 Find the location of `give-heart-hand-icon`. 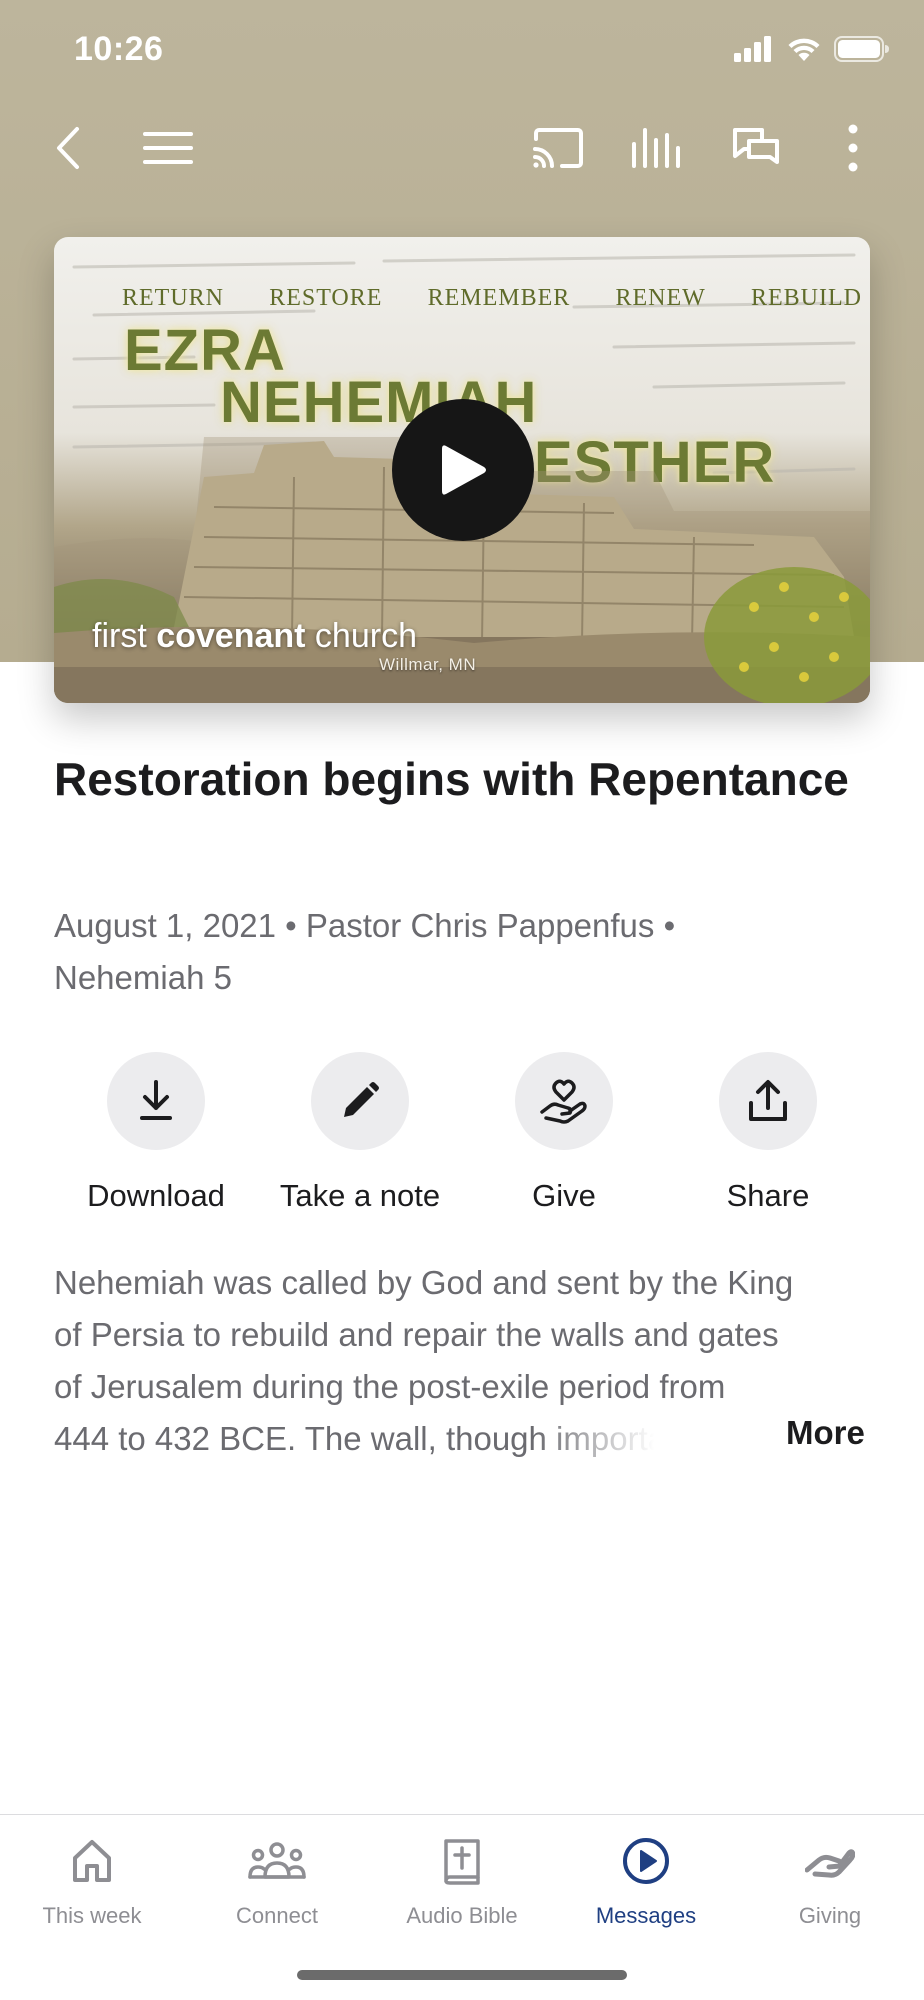

give-heart-hand-icon is located at coordinates (563, 1101).